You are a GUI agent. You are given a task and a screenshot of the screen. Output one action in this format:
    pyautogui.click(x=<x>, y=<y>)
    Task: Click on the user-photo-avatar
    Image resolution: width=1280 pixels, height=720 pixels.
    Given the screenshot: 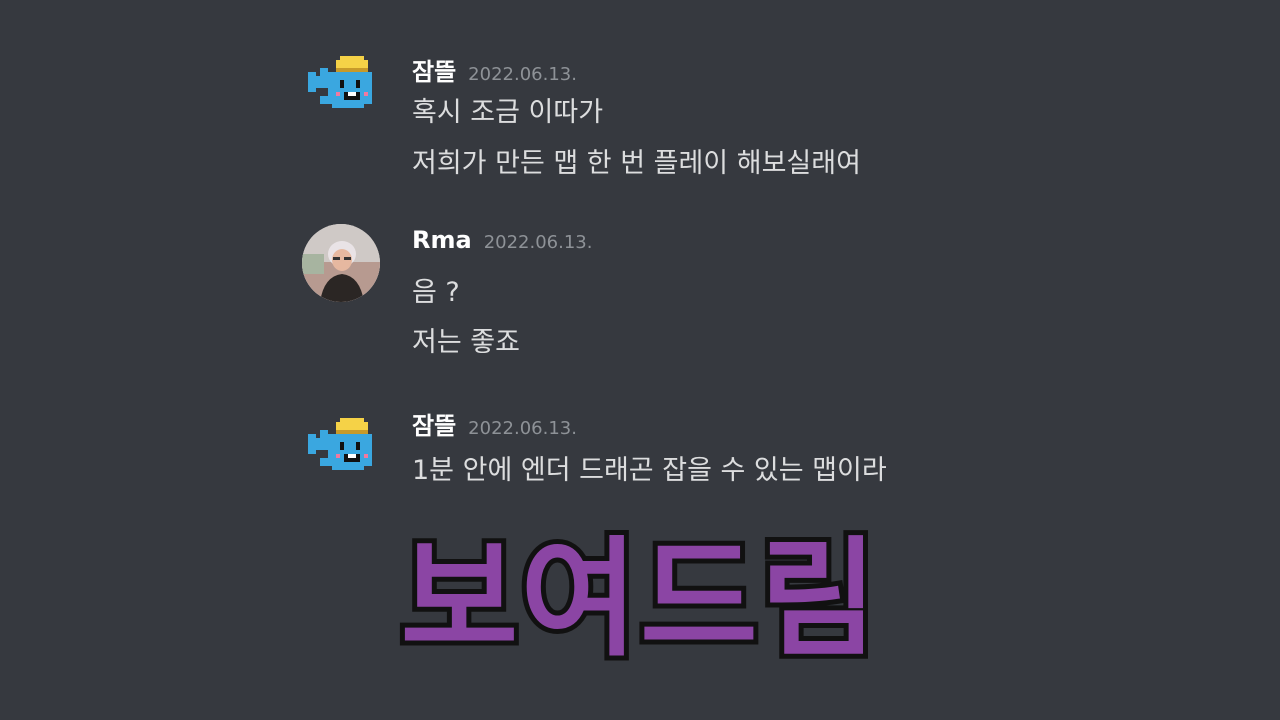 What is the action you would take?
    pyautogui.click(x=341, y=263)
    